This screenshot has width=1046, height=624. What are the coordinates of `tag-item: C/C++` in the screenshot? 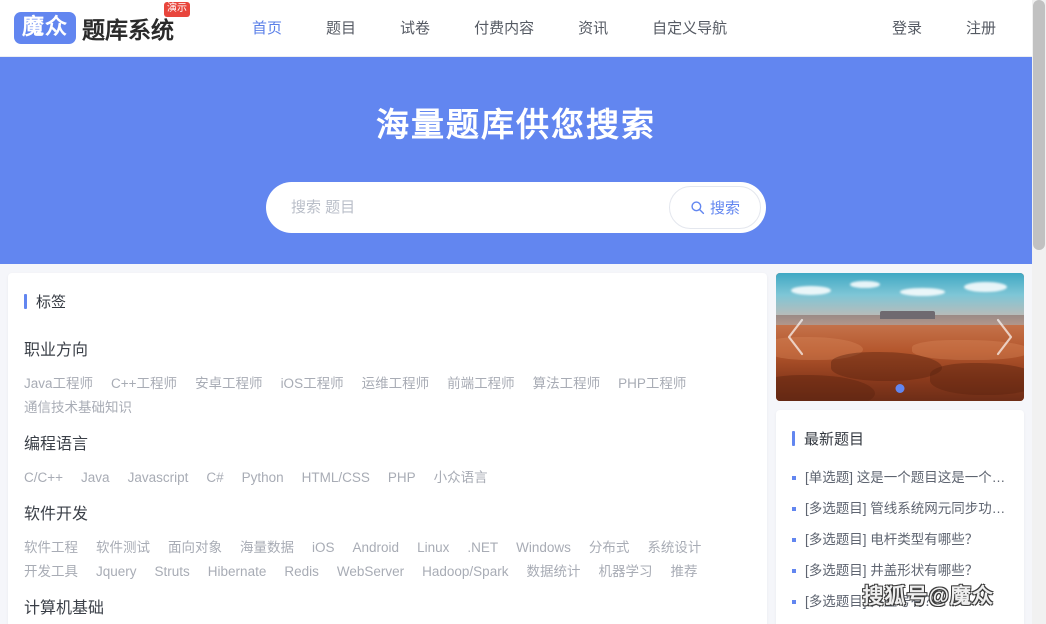 It's located at (43, 478).